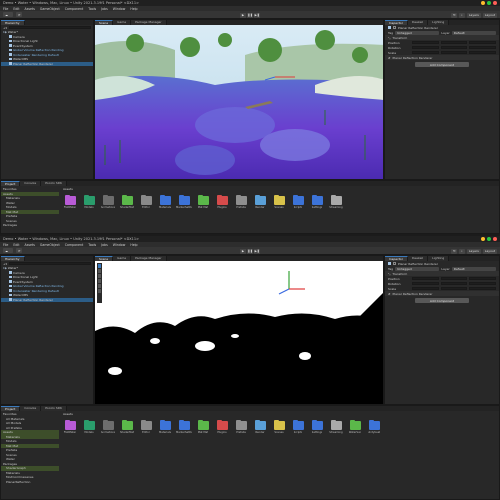 Image resolution: width=500 pixels, height=500 pixels. Describe the element at coordinates (13, 258) in the screenshot. I see `tab-hierarchy: Hierarchy` at that location.